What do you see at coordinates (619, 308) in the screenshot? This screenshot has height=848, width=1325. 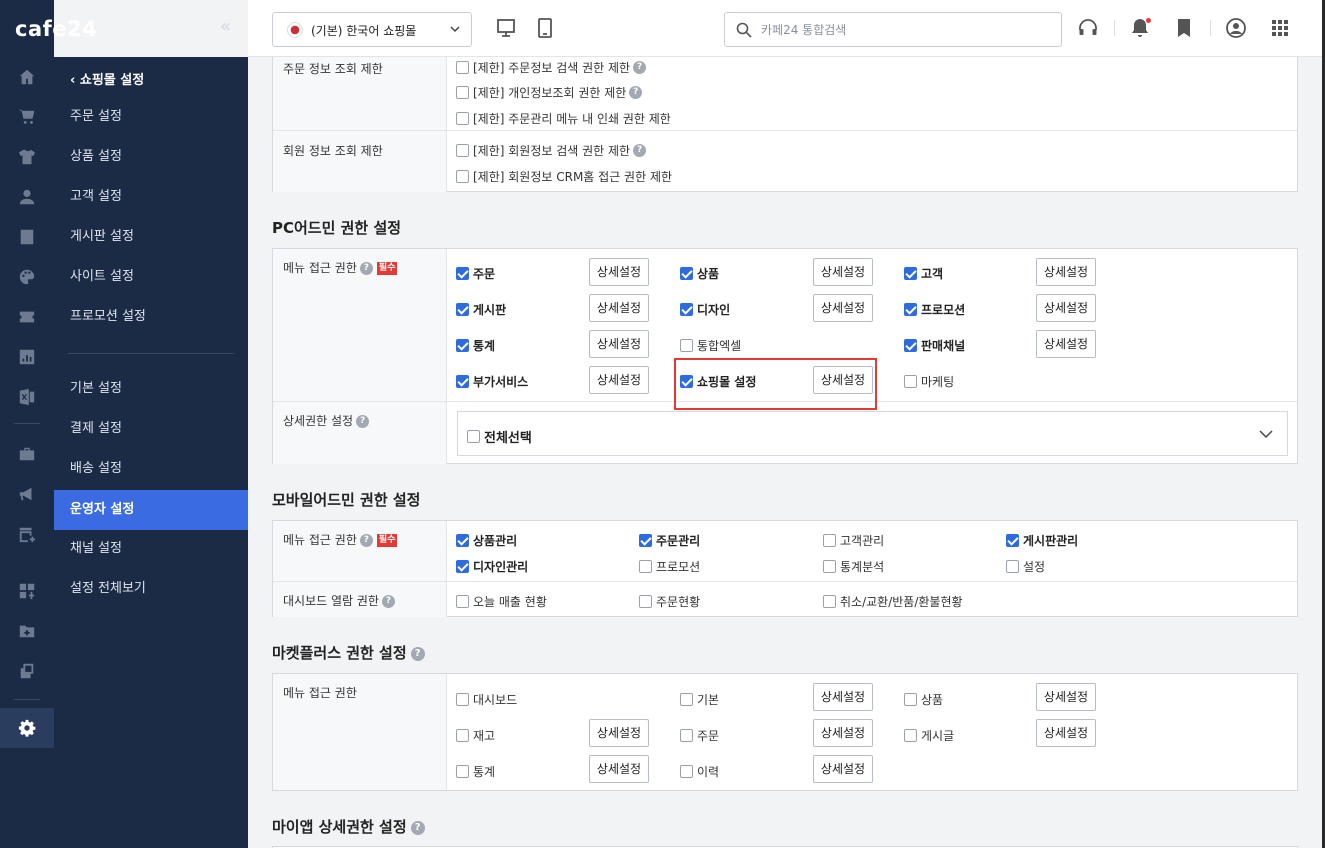 I see `detail-settings-button-board: 상세설정` at bounding box center [619, 308].